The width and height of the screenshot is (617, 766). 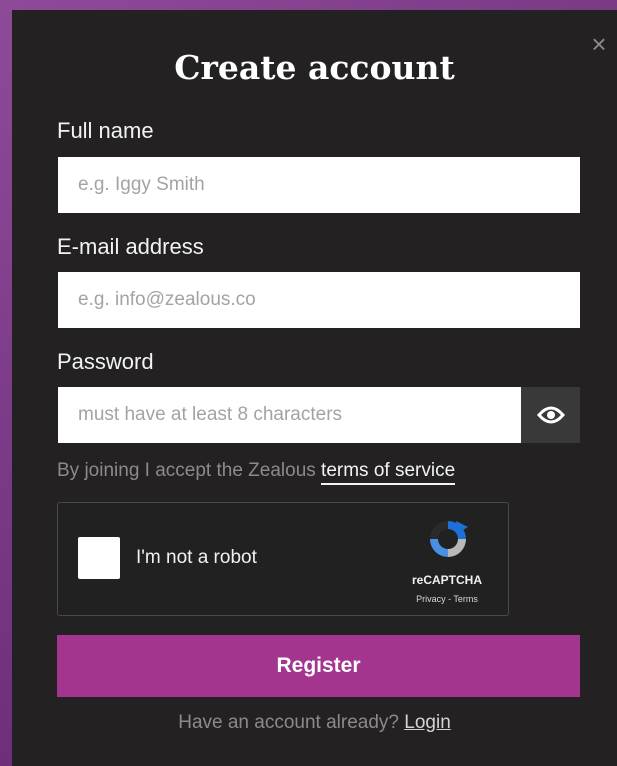 I want to click on terms-of-service-link: terms of service, so click(x=388, y=472).